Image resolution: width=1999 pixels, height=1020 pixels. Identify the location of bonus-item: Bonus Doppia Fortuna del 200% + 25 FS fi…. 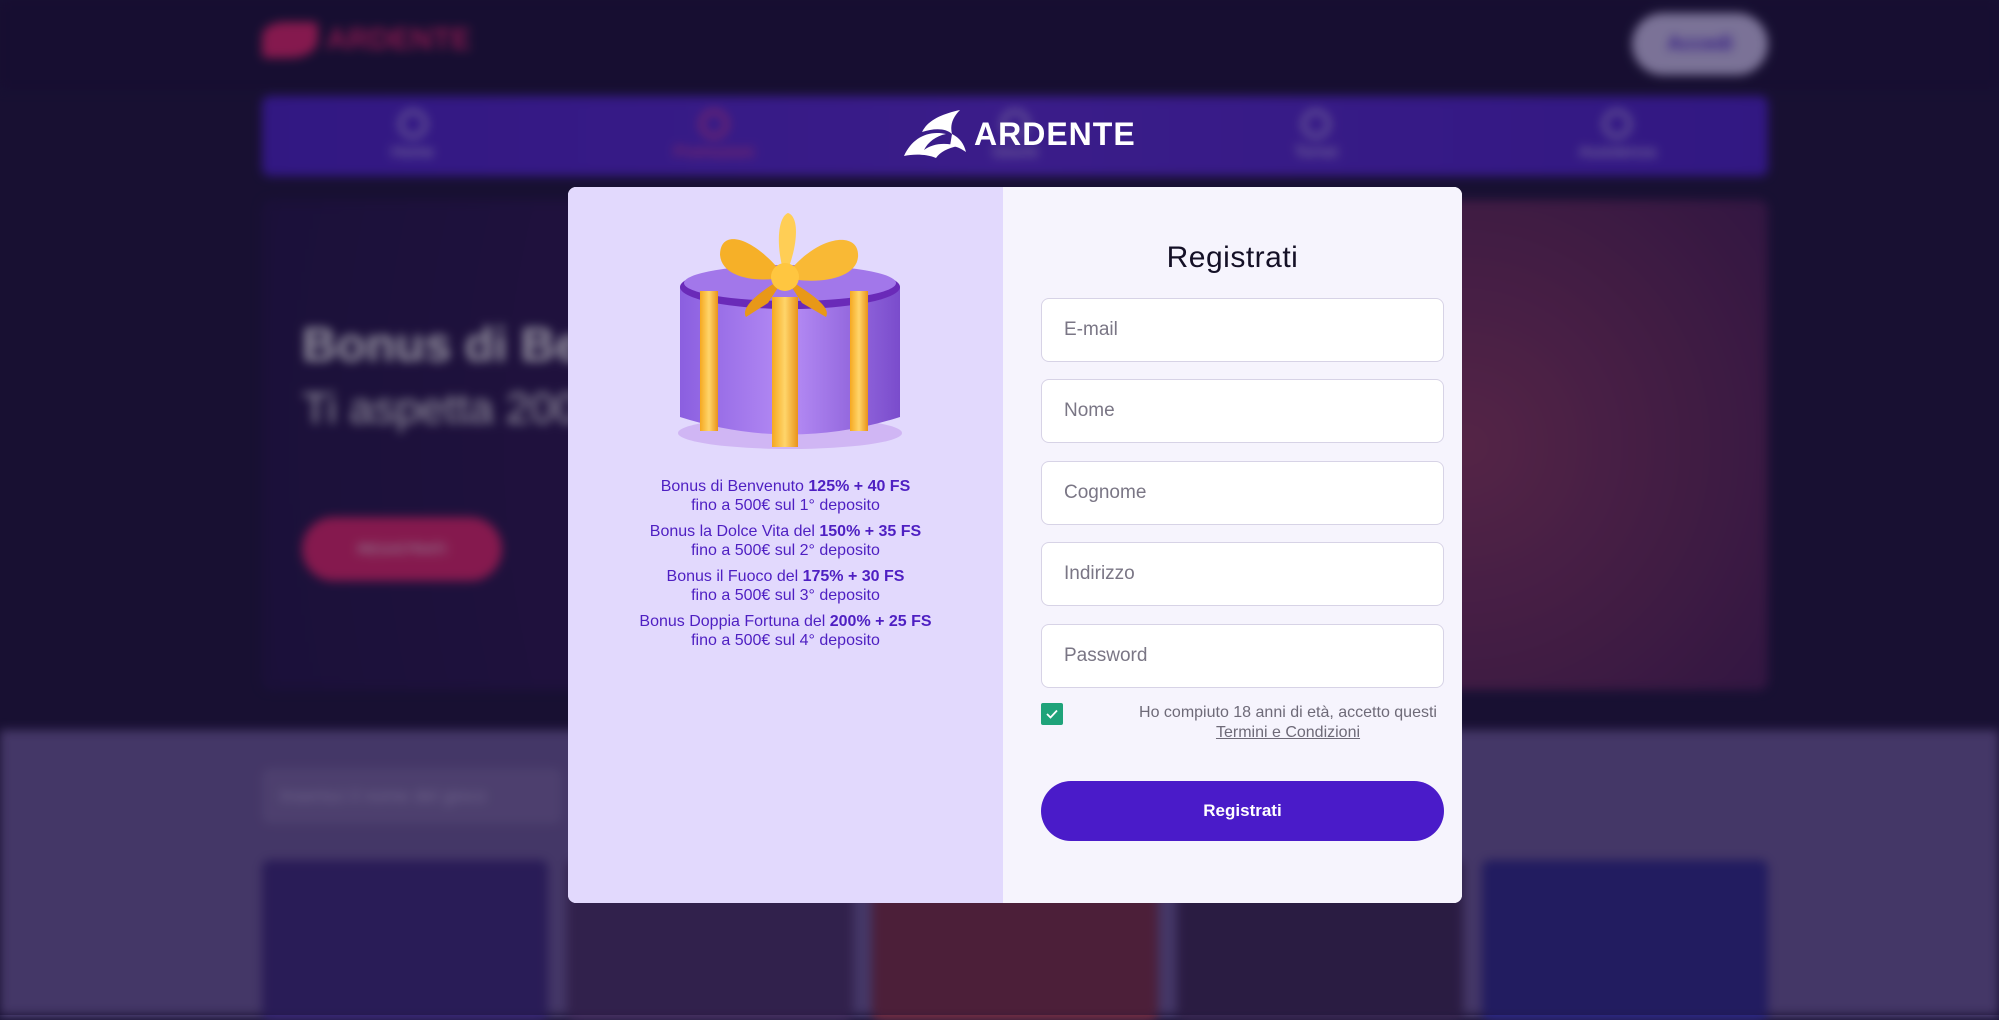
(785, 631).